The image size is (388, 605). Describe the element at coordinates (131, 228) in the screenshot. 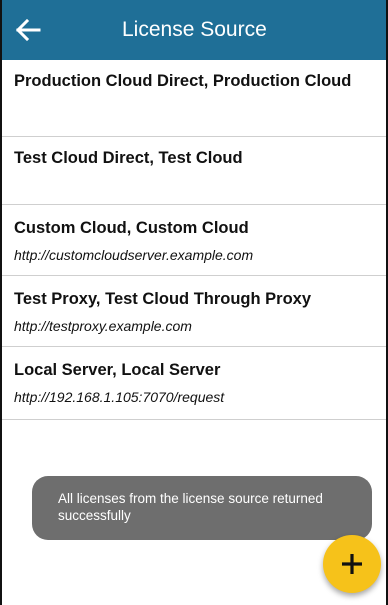

I see `list-item-title: Custom Cloud, Custom Cloud` at that location.